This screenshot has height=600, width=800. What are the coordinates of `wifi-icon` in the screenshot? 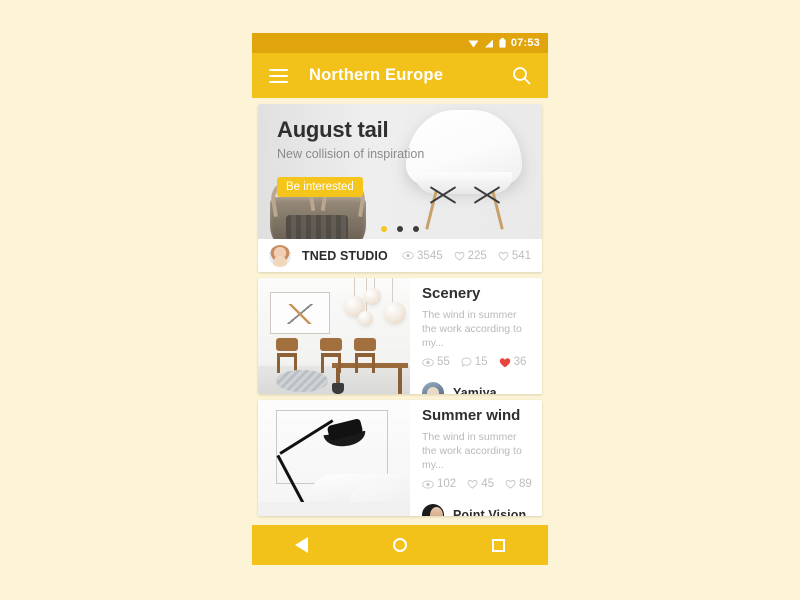 It's located at (473, 43).